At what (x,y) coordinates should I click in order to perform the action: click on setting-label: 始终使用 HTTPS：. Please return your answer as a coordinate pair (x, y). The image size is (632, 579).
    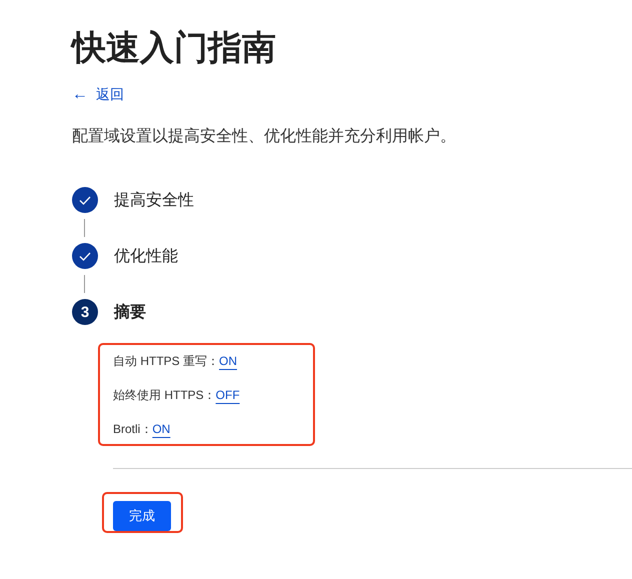
    Looking at the image, I should click on (164, 395).